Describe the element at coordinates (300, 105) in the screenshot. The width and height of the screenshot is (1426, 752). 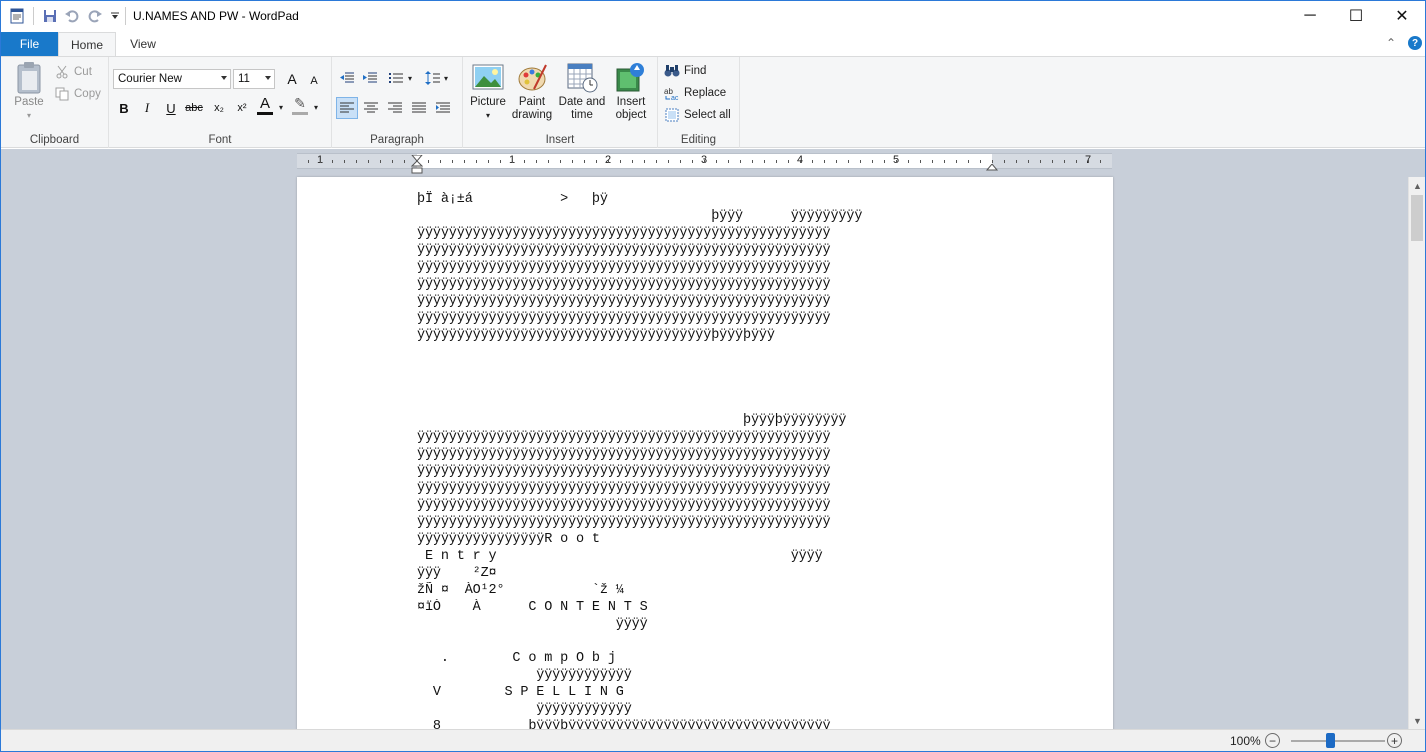
I see `highlight-button: ✎` at that location.